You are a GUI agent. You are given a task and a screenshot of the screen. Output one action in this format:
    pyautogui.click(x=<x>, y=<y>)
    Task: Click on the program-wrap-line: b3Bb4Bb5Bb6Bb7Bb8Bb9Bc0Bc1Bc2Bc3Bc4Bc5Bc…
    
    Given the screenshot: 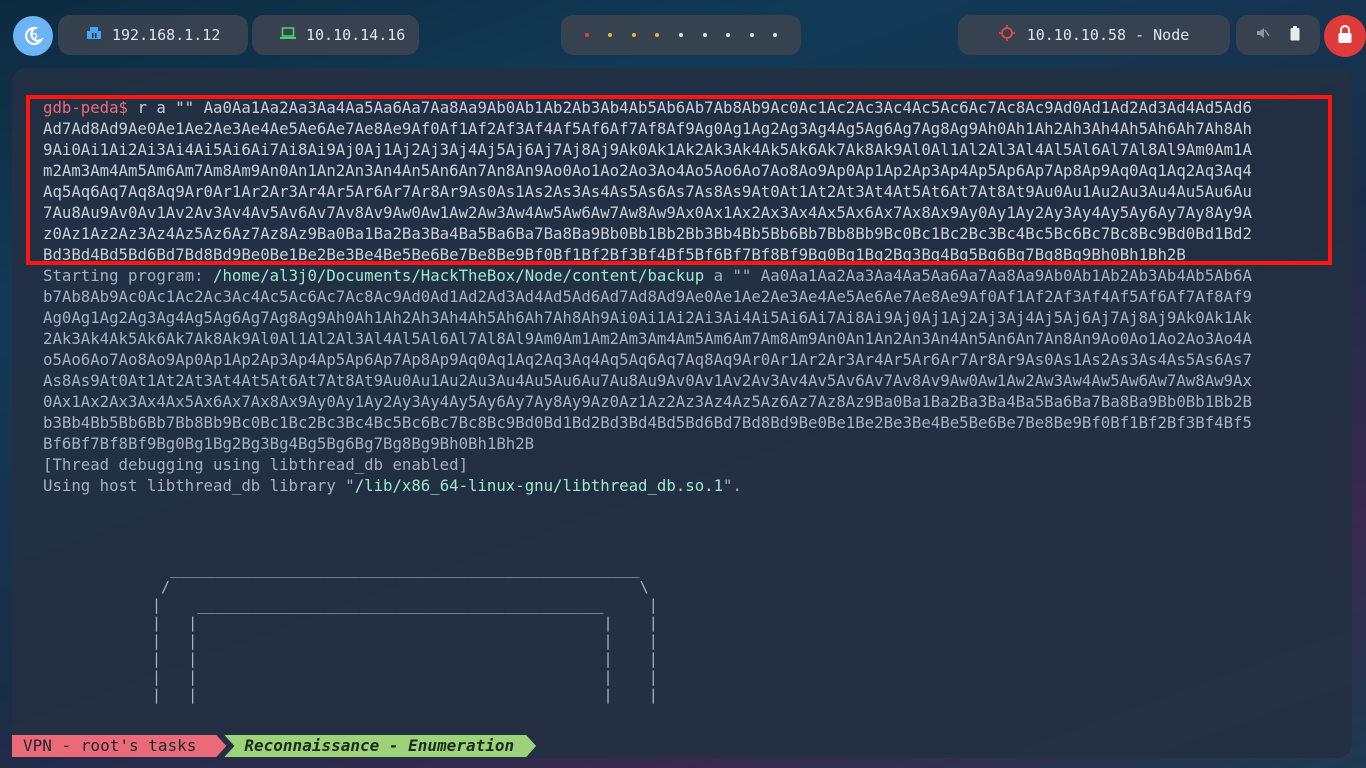 What is the action you would take?
    pyautogui.click(x=647, y=422)
    